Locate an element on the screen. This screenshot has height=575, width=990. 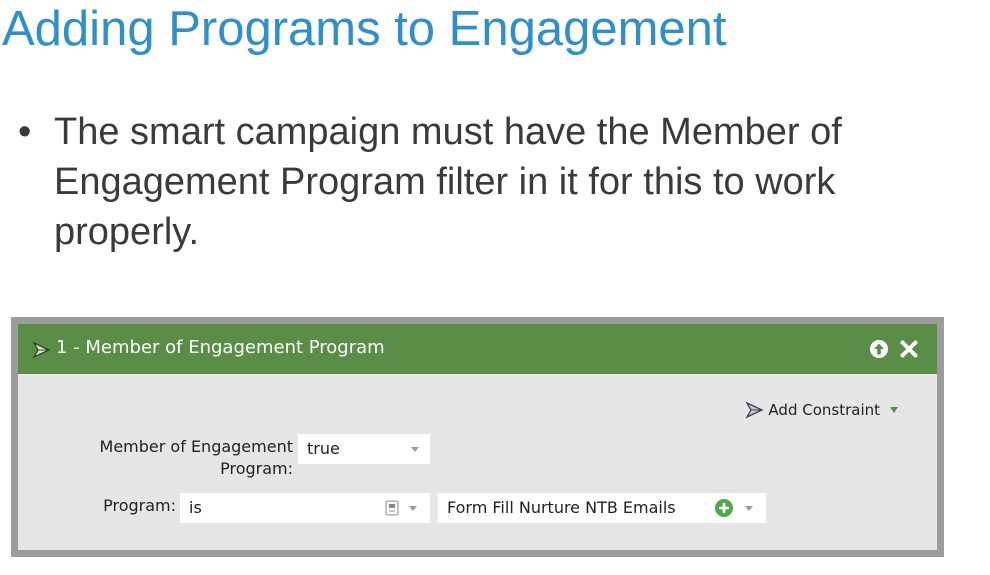
member-value: true is located at coordinates (323, 448).